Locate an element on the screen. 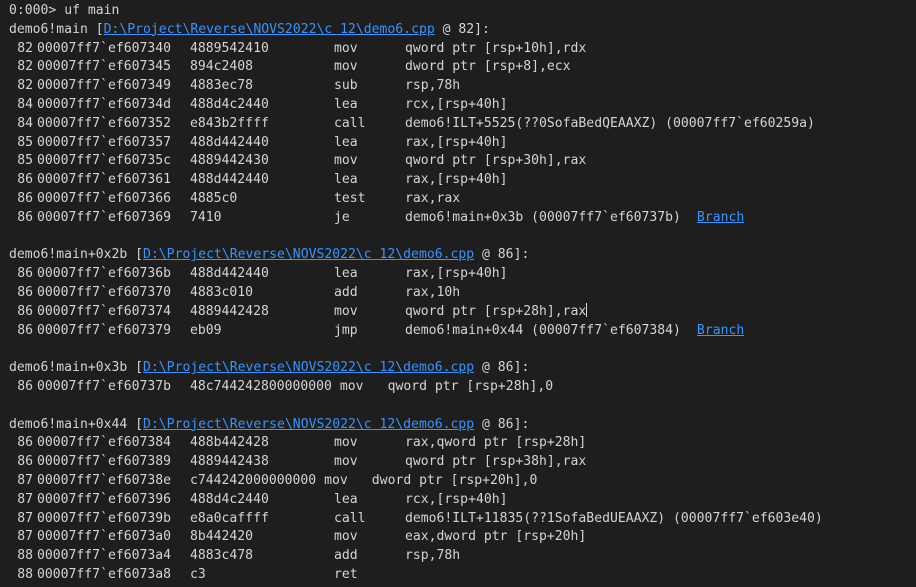 This screenshot has width=916, height=587. block-label: demo6!main+0x44 is located at coordinates (68, 424).